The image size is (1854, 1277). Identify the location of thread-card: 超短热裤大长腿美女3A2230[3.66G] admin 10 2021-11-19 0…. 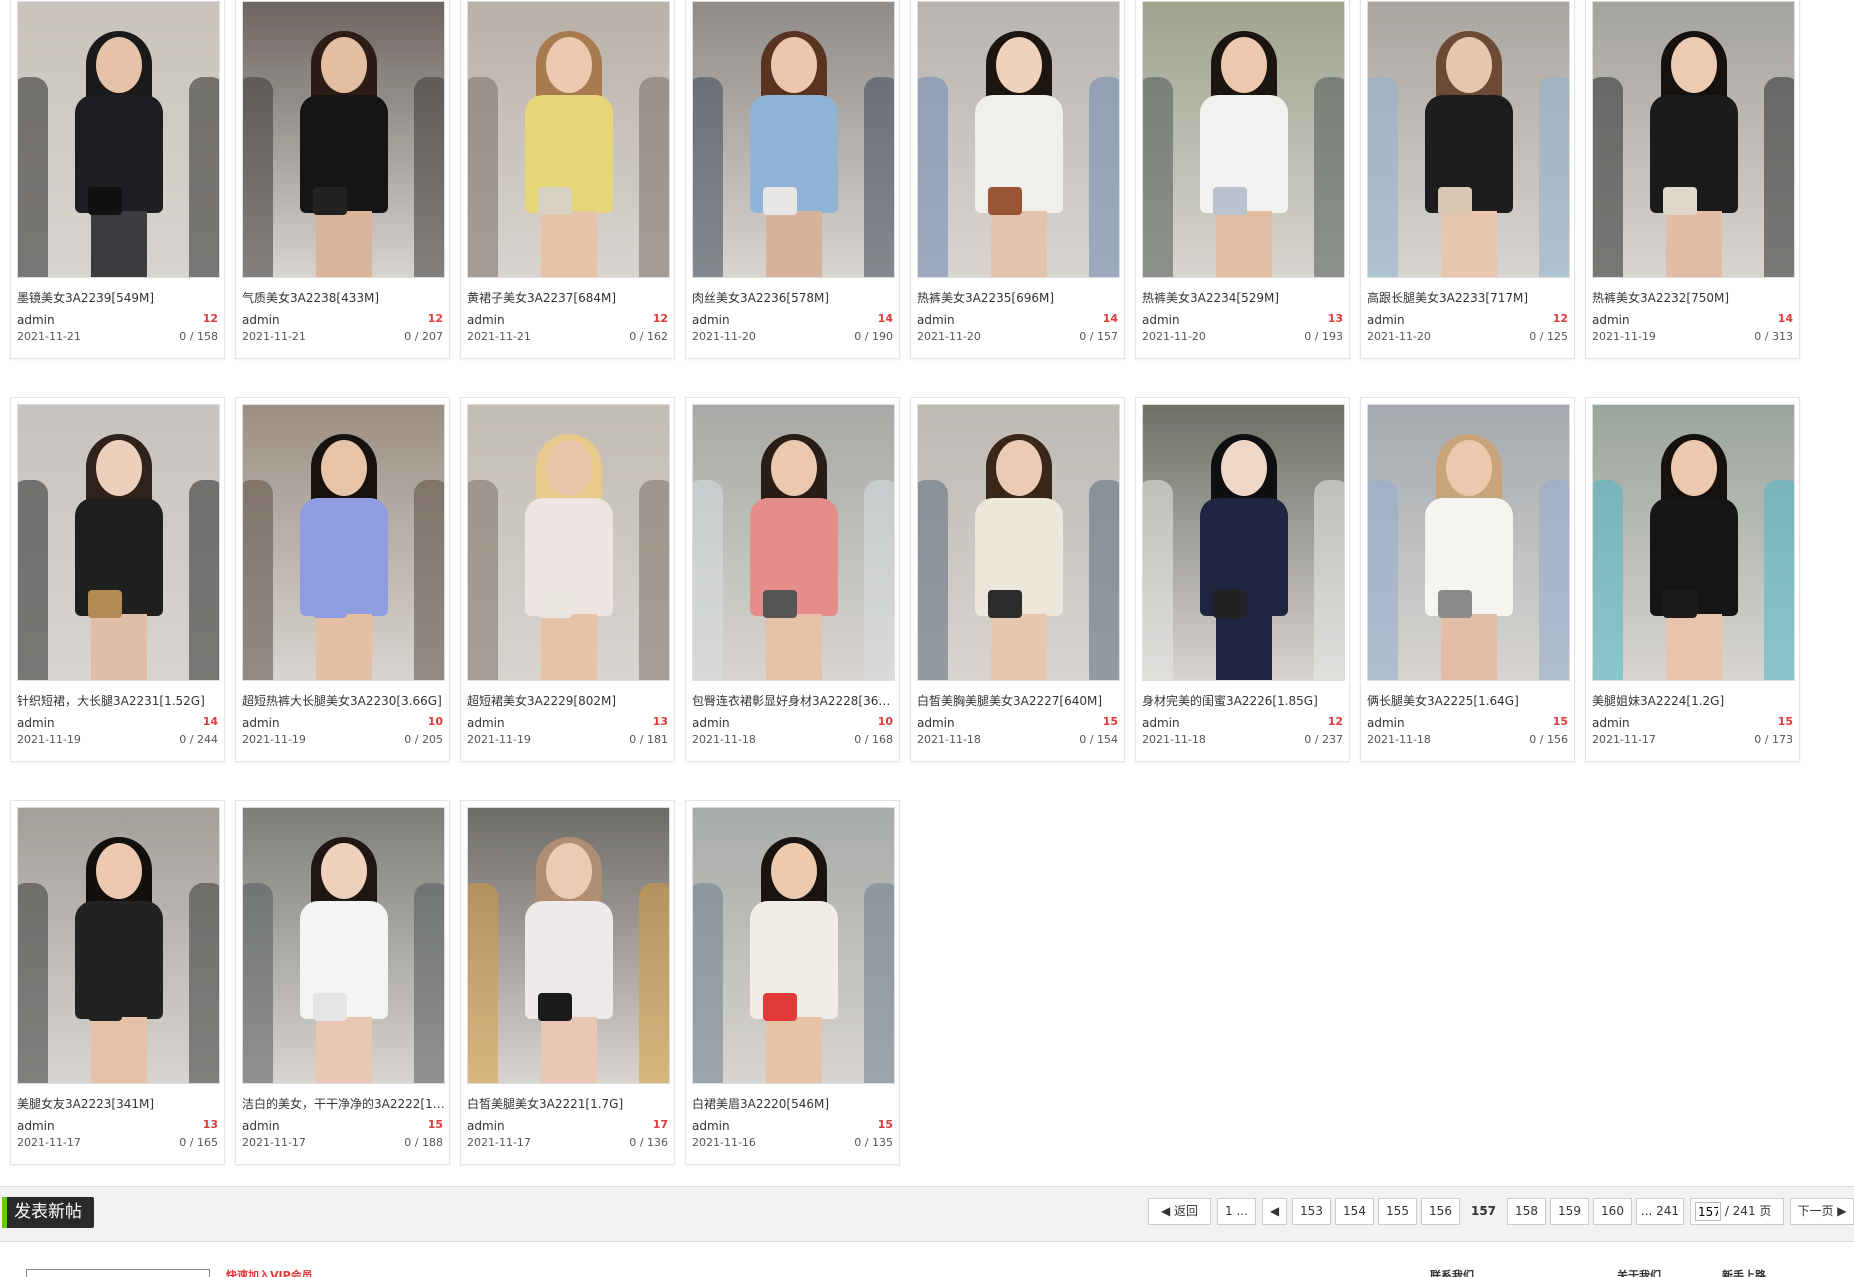
(342, 579).